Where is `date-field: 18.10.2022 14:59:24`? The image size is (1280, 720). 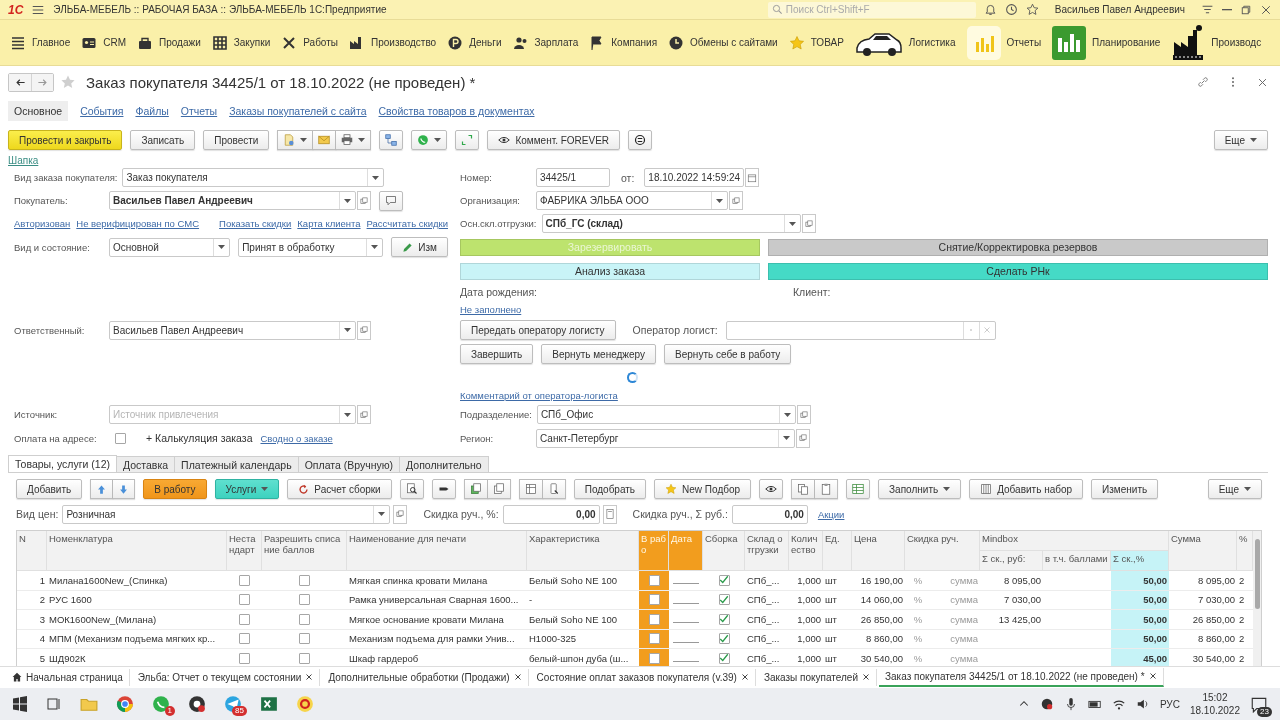 date-field: 18.10.2022 14:59:24 is located at coordinates (694, 177).